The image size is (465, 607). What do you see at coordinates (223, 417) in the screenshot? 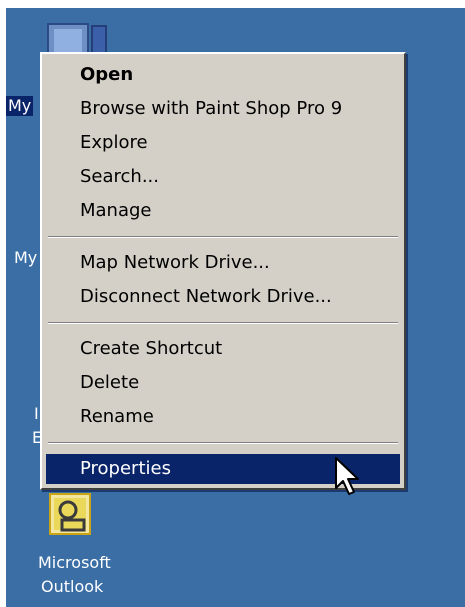
I see `menu-item-rename: Rename` at bounding box center [223, 417].